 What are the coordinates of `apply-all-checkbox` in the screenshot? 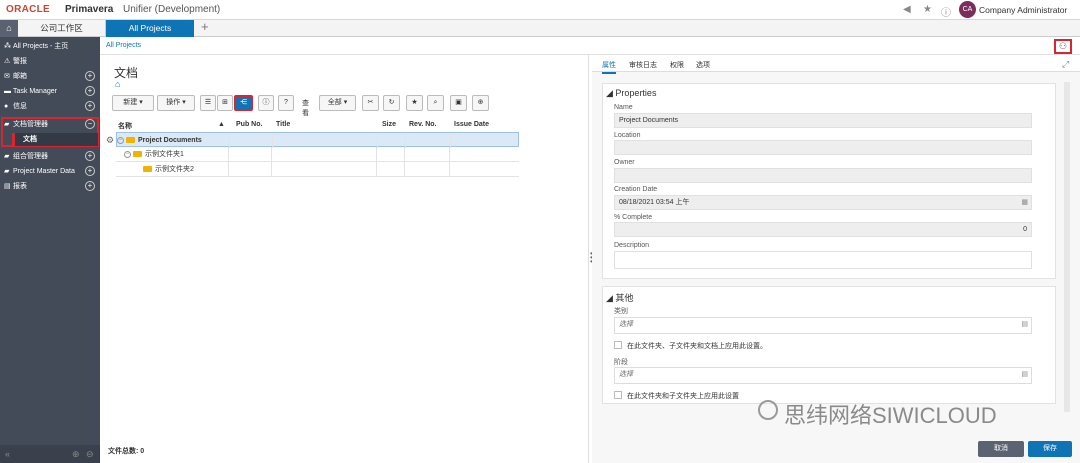 It's located at (618, 345).